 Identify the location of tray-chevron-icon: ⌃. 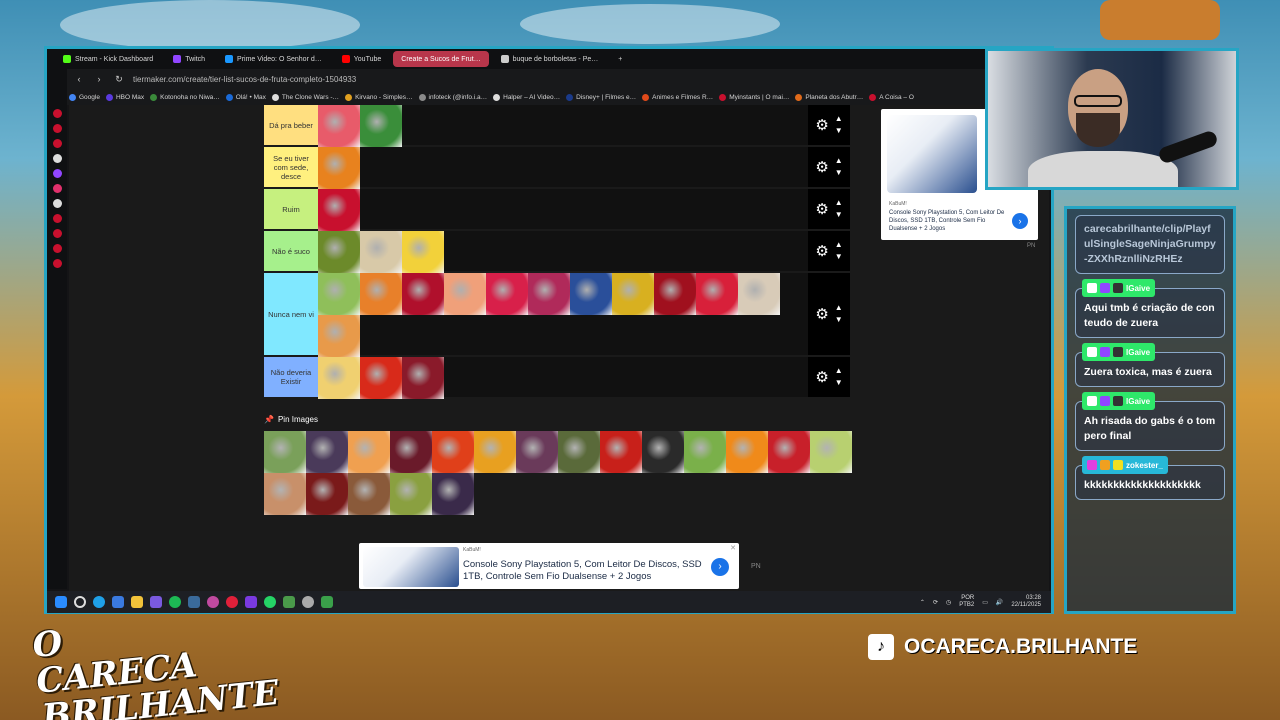
(922, 602).